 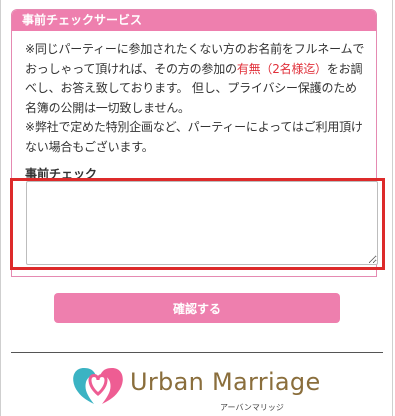 What do you see at coordinates (98, 386) in the screenshot?
I see `logo-hearts-icon` at bounding box center [98, 386].